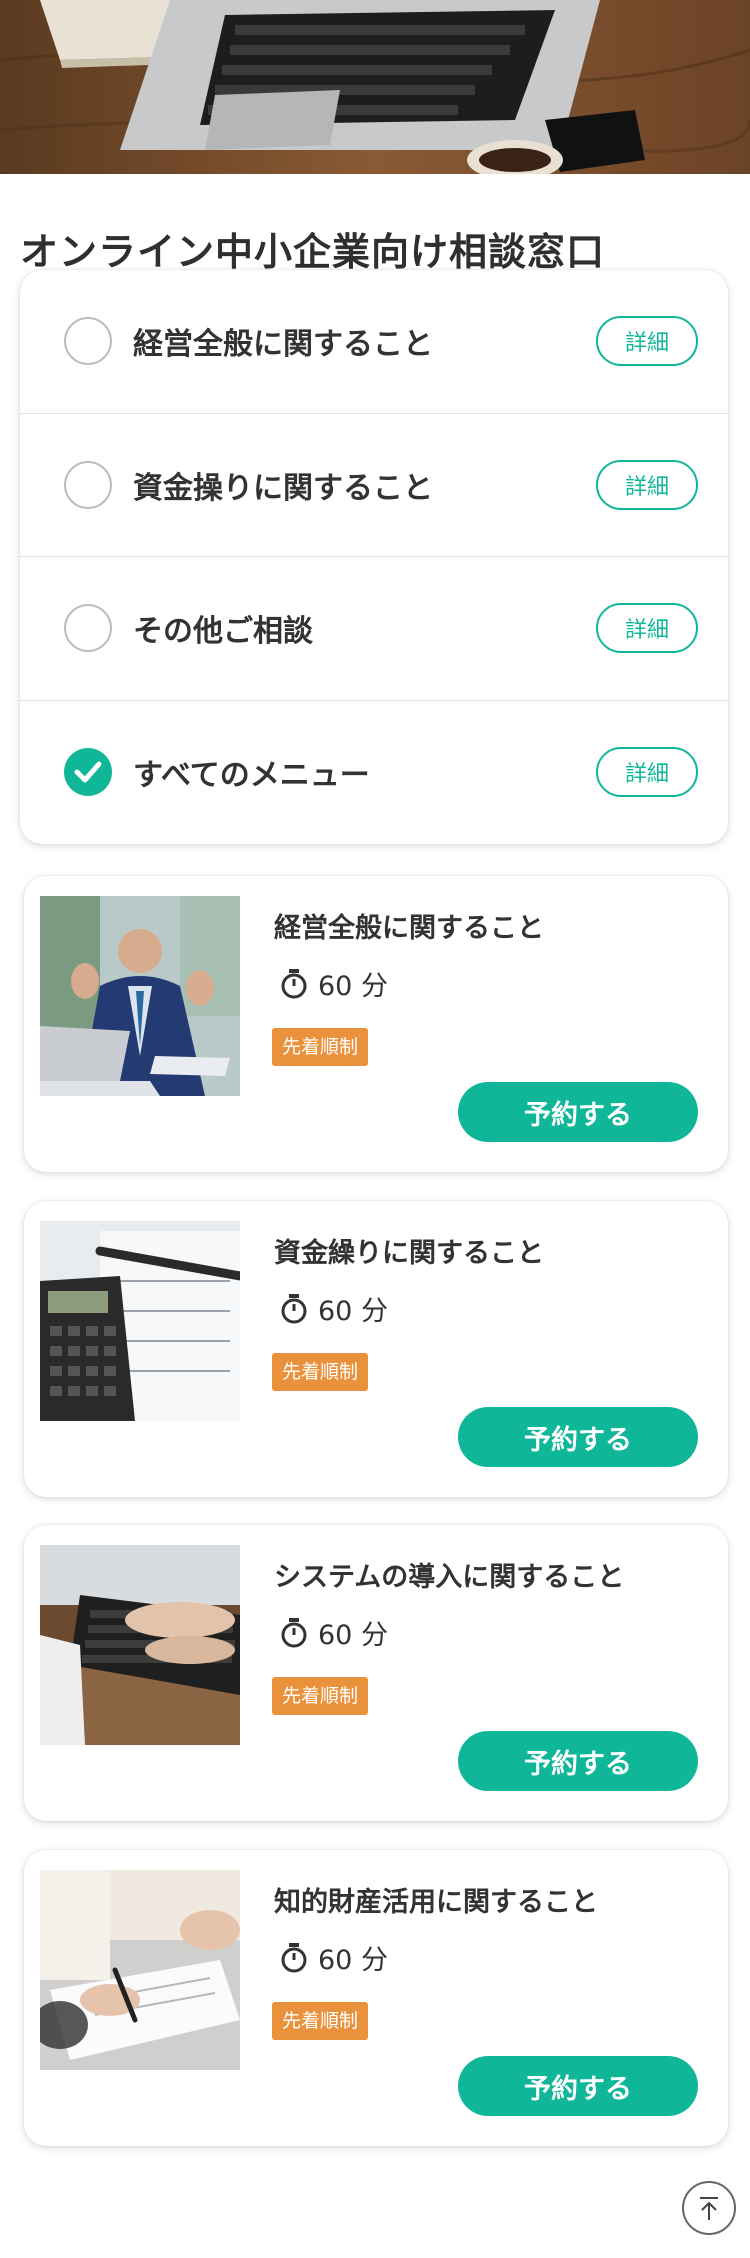  I want to click on course-card: 資金繰りに関すること 60 分 先着順制 予約する, so click(376, 1349).